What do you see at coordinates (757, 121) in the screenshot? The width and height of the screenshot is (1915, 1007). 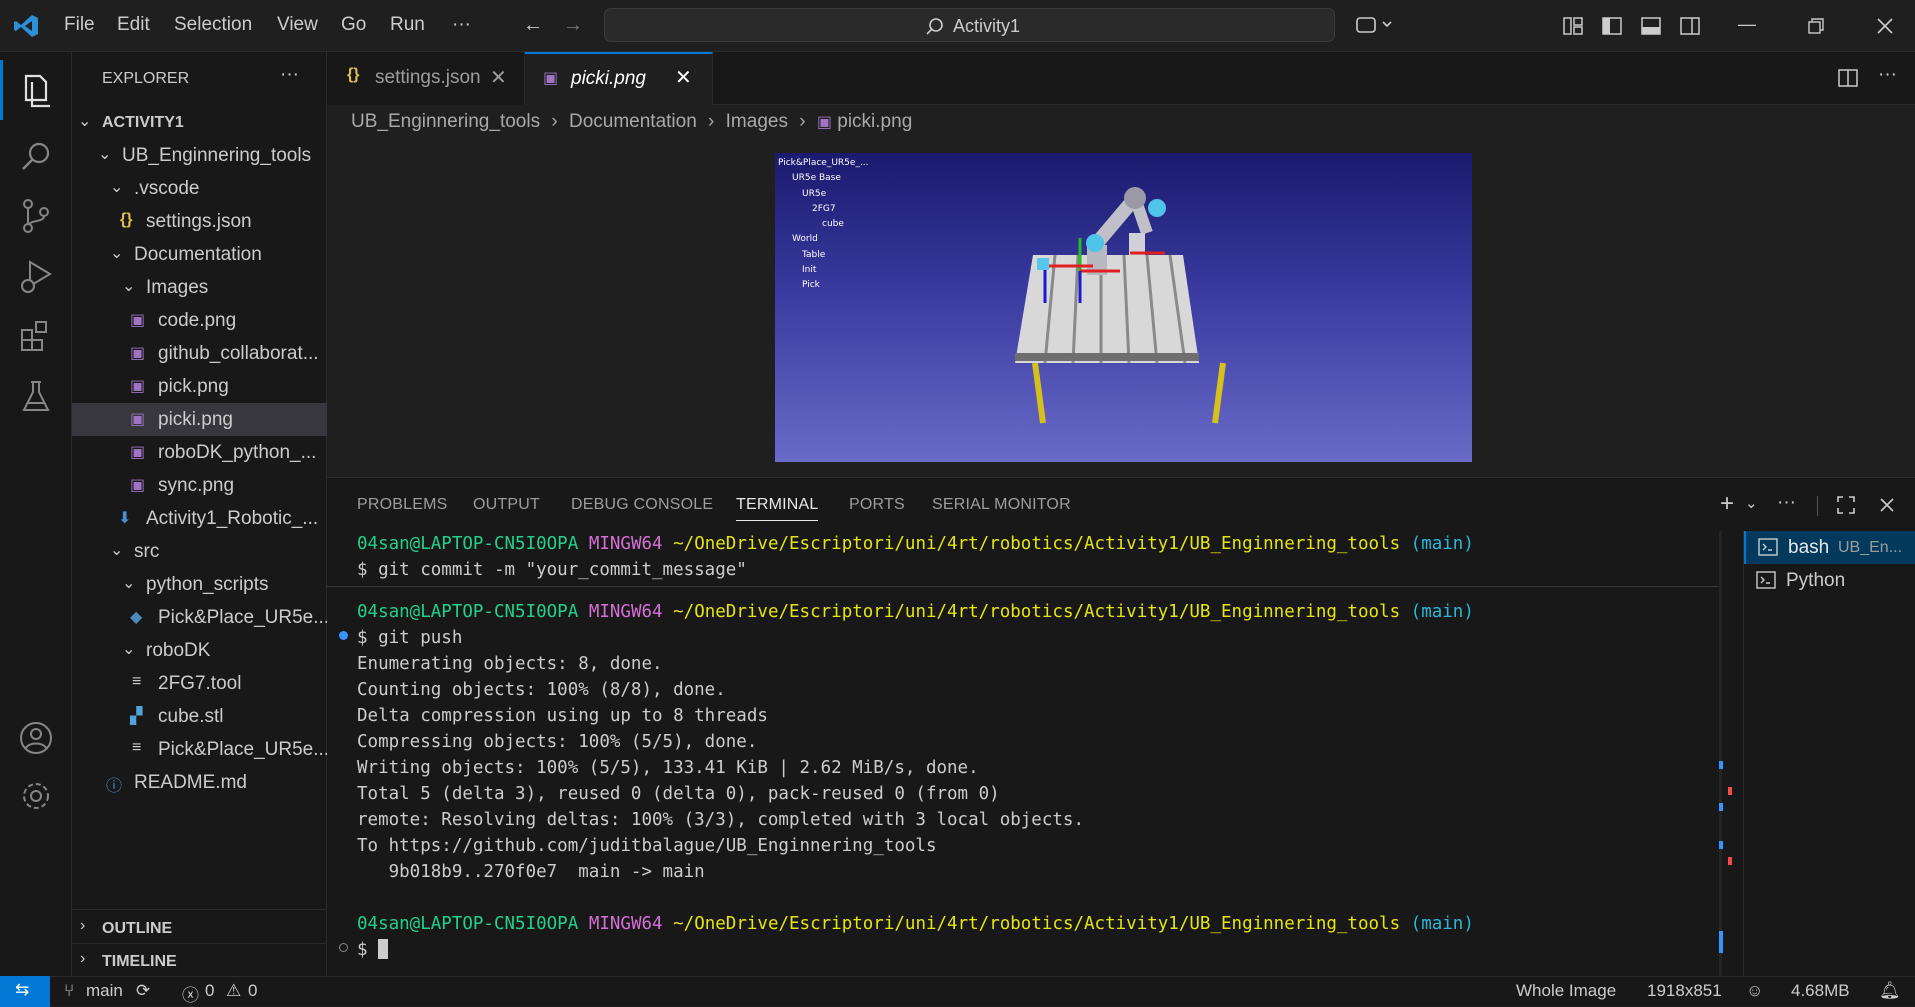 I see `breadcrumb-item: Images` at bounding box center [757, 121].